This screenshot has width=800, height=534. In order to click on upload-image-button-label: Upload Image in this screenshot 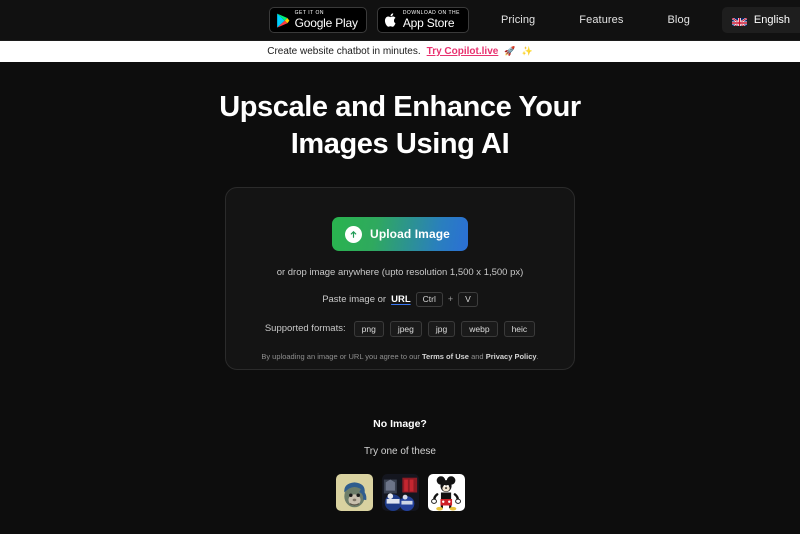, I will do `click(410, 234)`.